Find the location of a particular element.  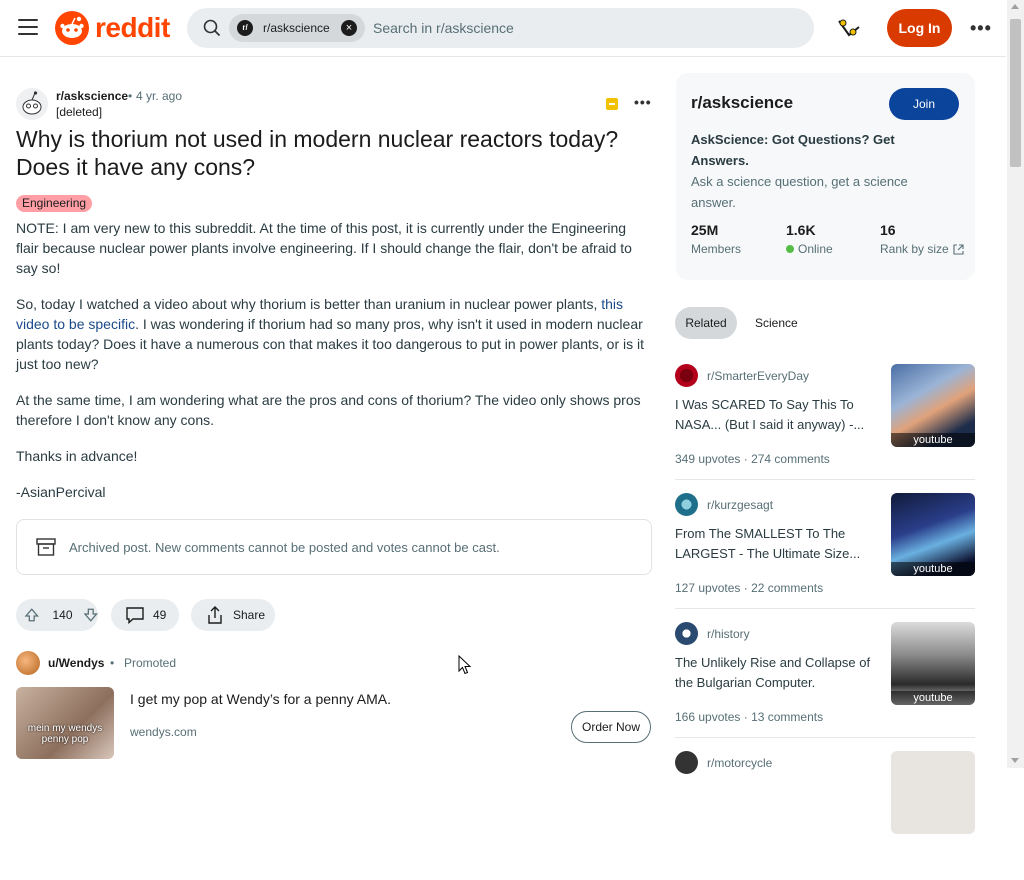

related-stats: 127 upvotes · 22 comments is located at coordinates (749, 588).